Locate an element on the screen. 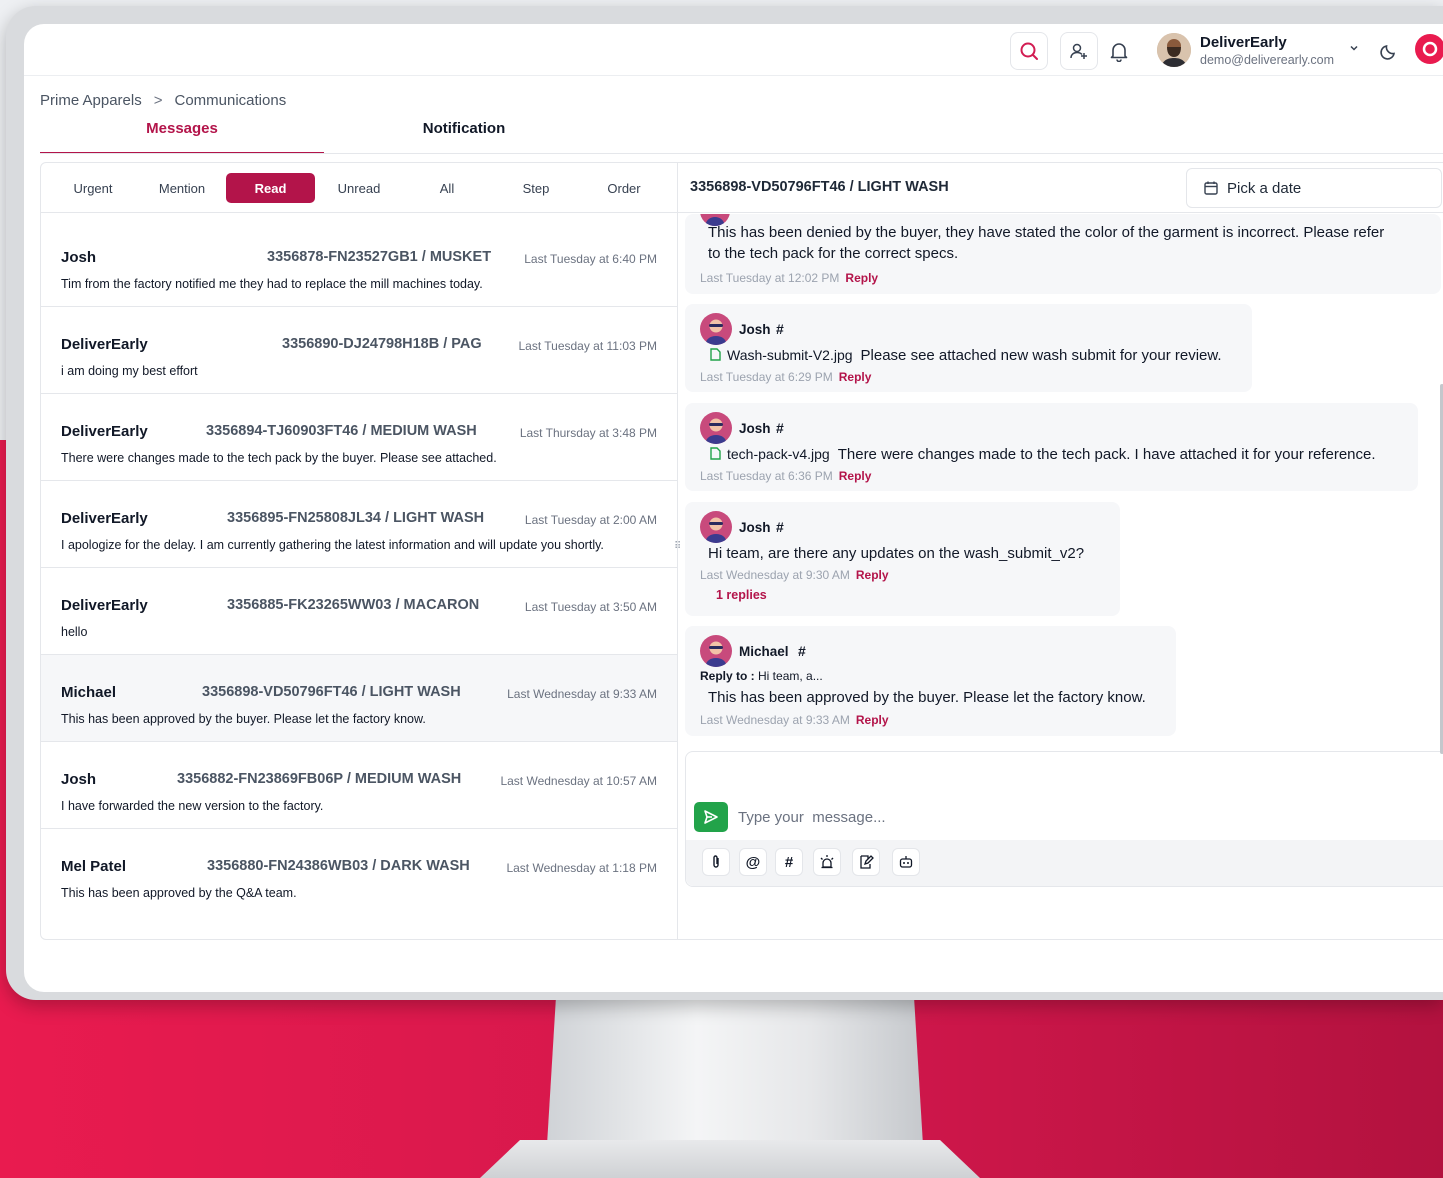 Image resolution: width=1443 pixels, height=1178 pixels. alarm-button is located at coordinates (827, 862).